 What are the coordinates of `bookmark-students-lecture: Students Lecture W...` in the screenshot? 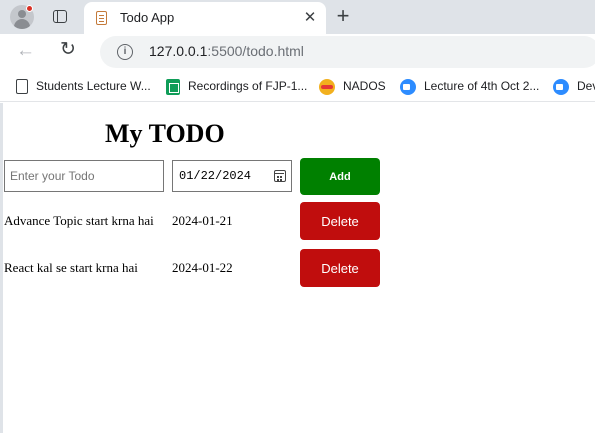 It's located at (83, 86).